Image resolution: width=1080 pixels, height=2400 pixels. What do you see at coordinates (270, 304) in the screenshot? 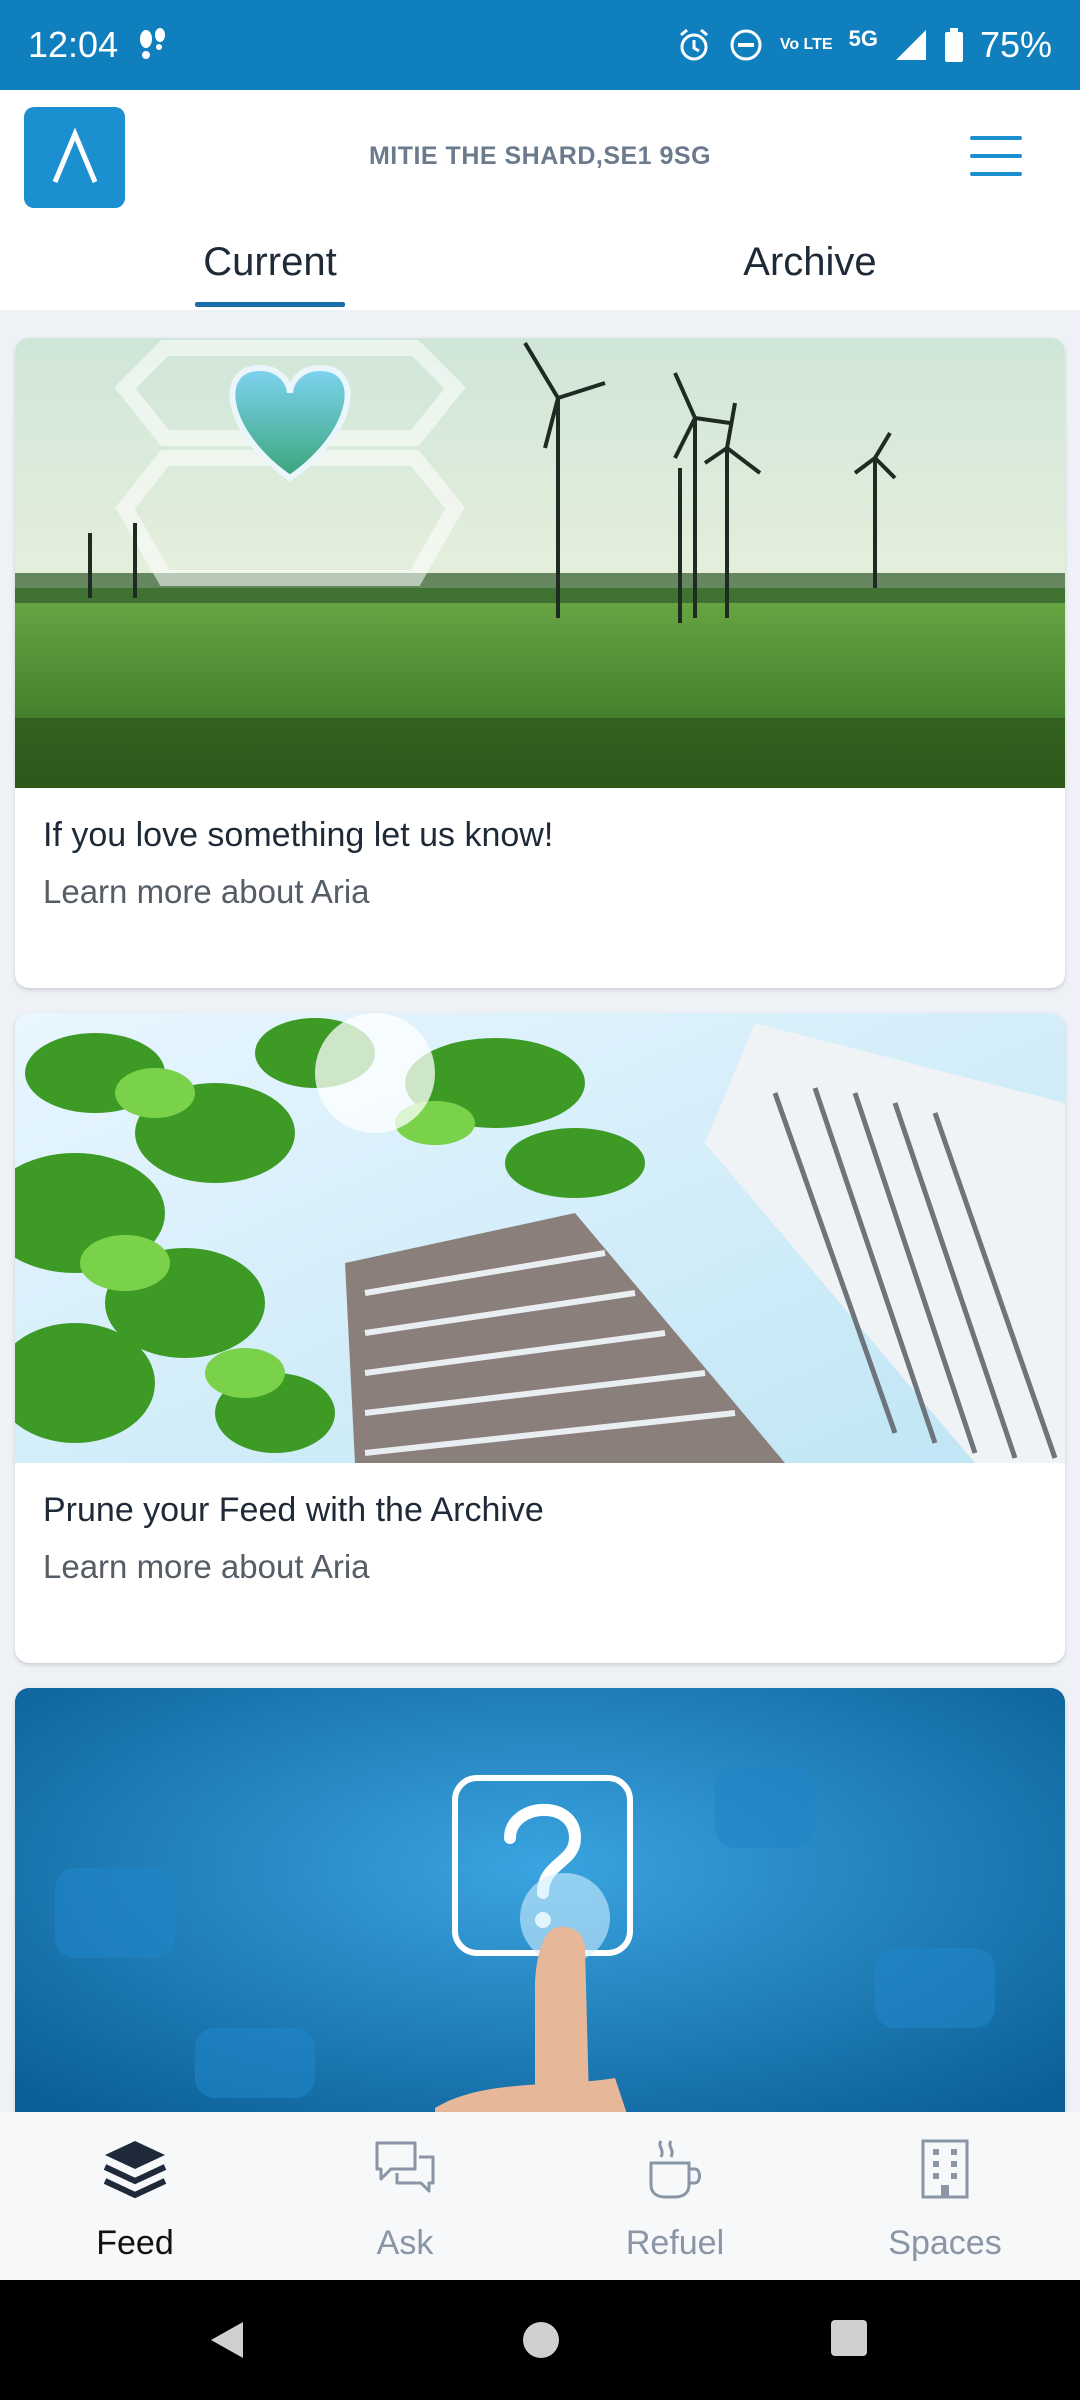
I see `active-tab-indicator` at bounding box center [270, 304].